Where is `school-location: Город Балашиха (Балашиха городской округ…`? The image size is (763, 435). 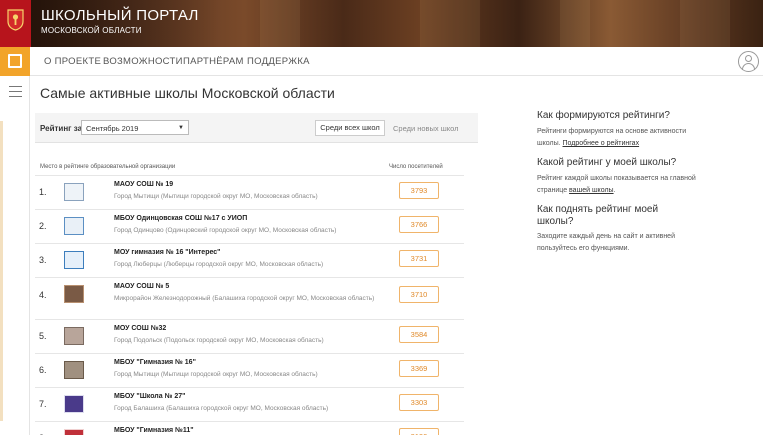
school-location: Город Балашиха (Балашиха городской округ… is located at coordinates (221, 408).